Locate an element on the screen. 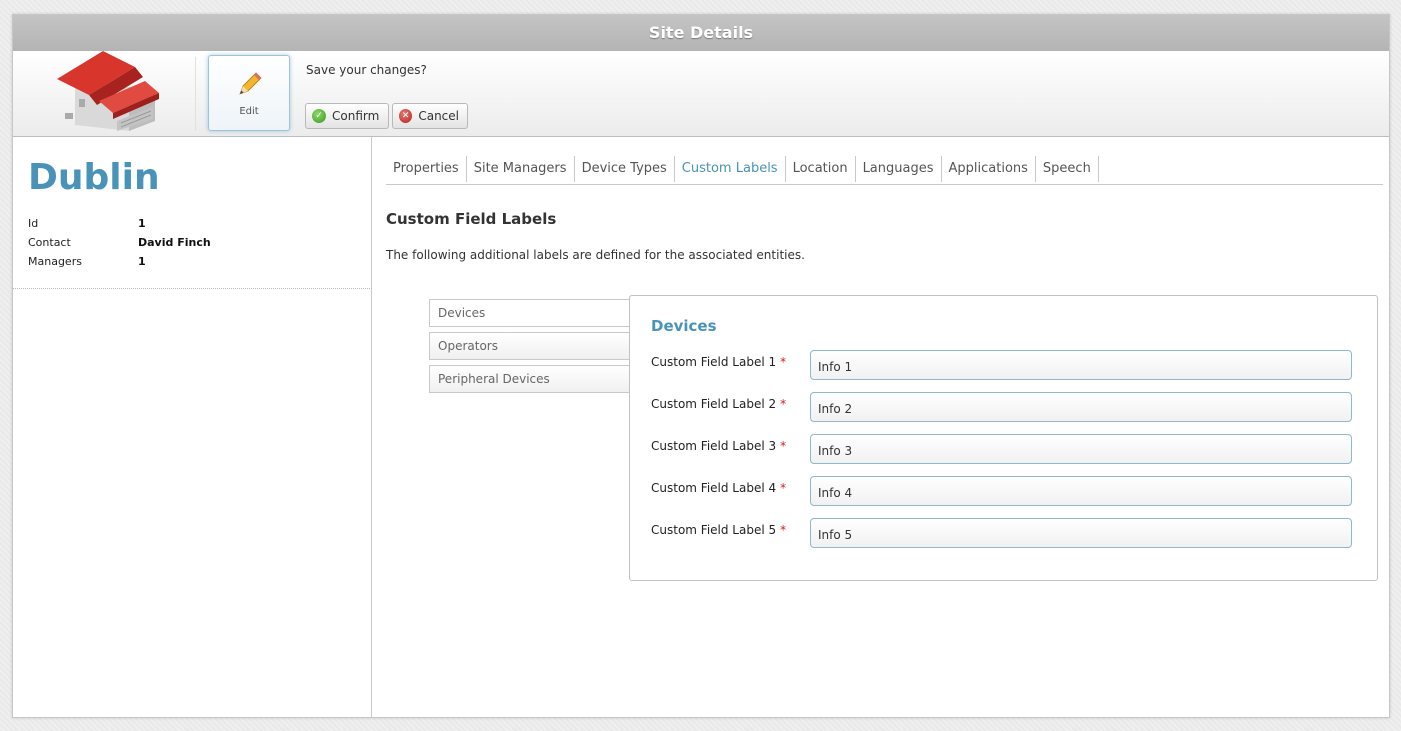 The height and width of the screenshot is (731, 1401). section-title: Custom Field Labels is located at coordinates (471, 219).